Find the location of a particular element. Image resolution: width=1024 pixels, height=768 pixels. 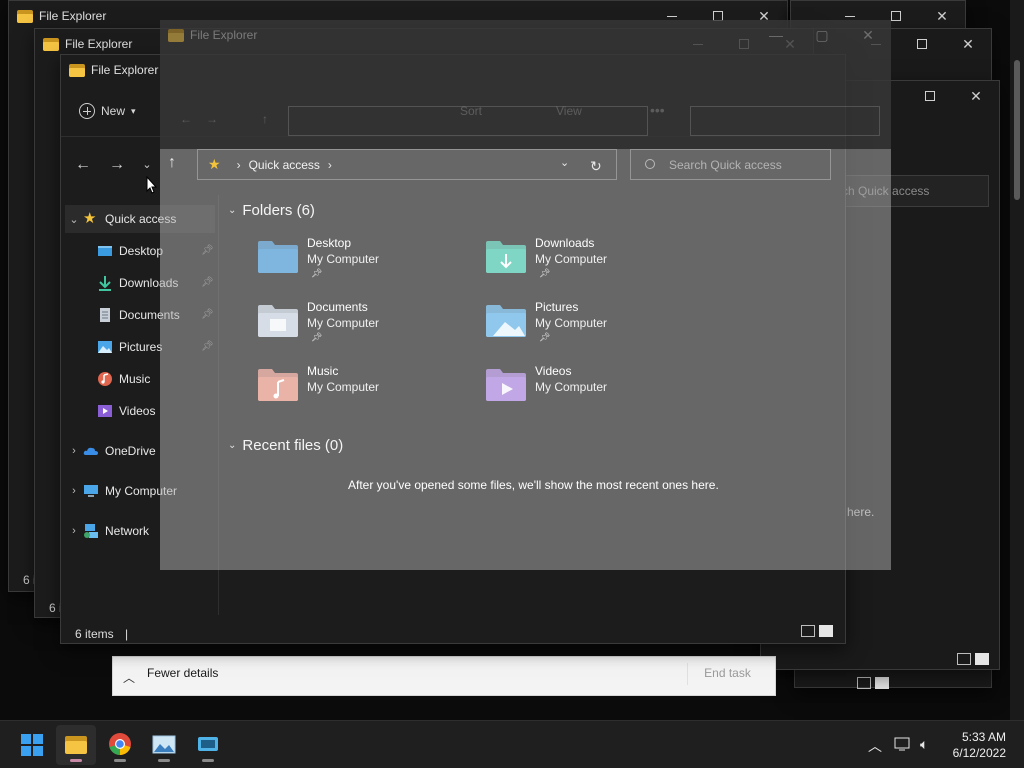

folder-tile-documents: Documents My Computer 📌︎ is located at coordinates (362, 328).